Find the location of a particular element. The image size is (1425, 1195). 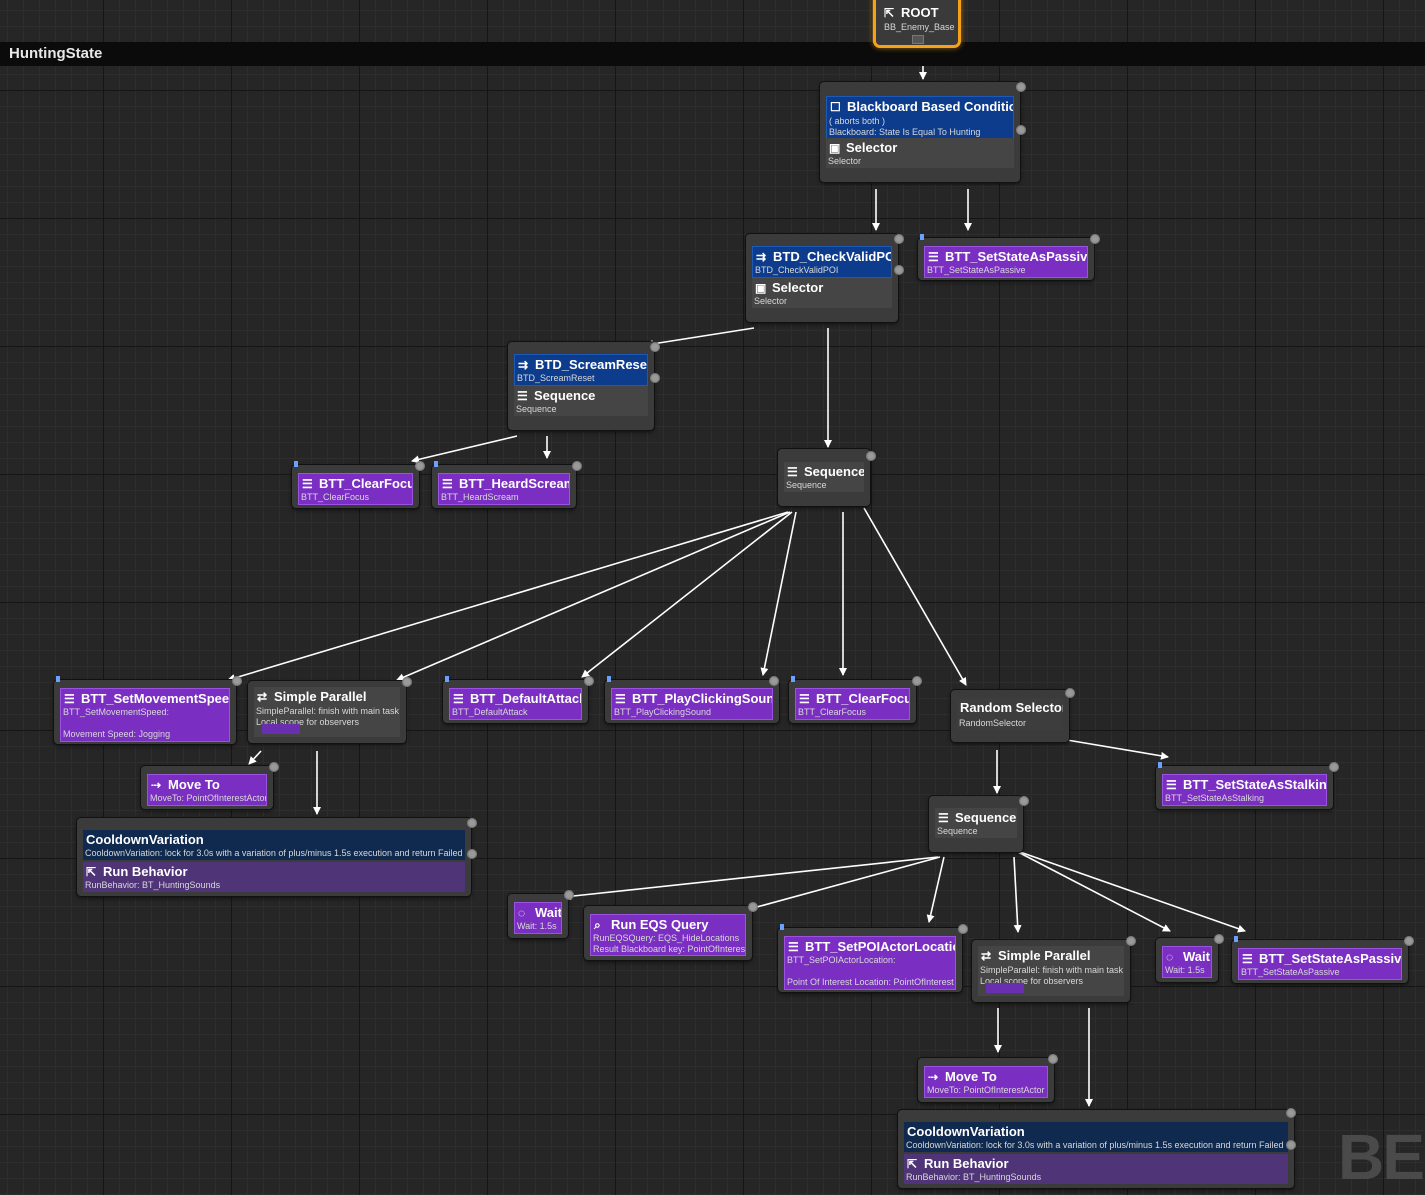

sequence-title: ☰ Sequence is located at coordinates (977, 817).